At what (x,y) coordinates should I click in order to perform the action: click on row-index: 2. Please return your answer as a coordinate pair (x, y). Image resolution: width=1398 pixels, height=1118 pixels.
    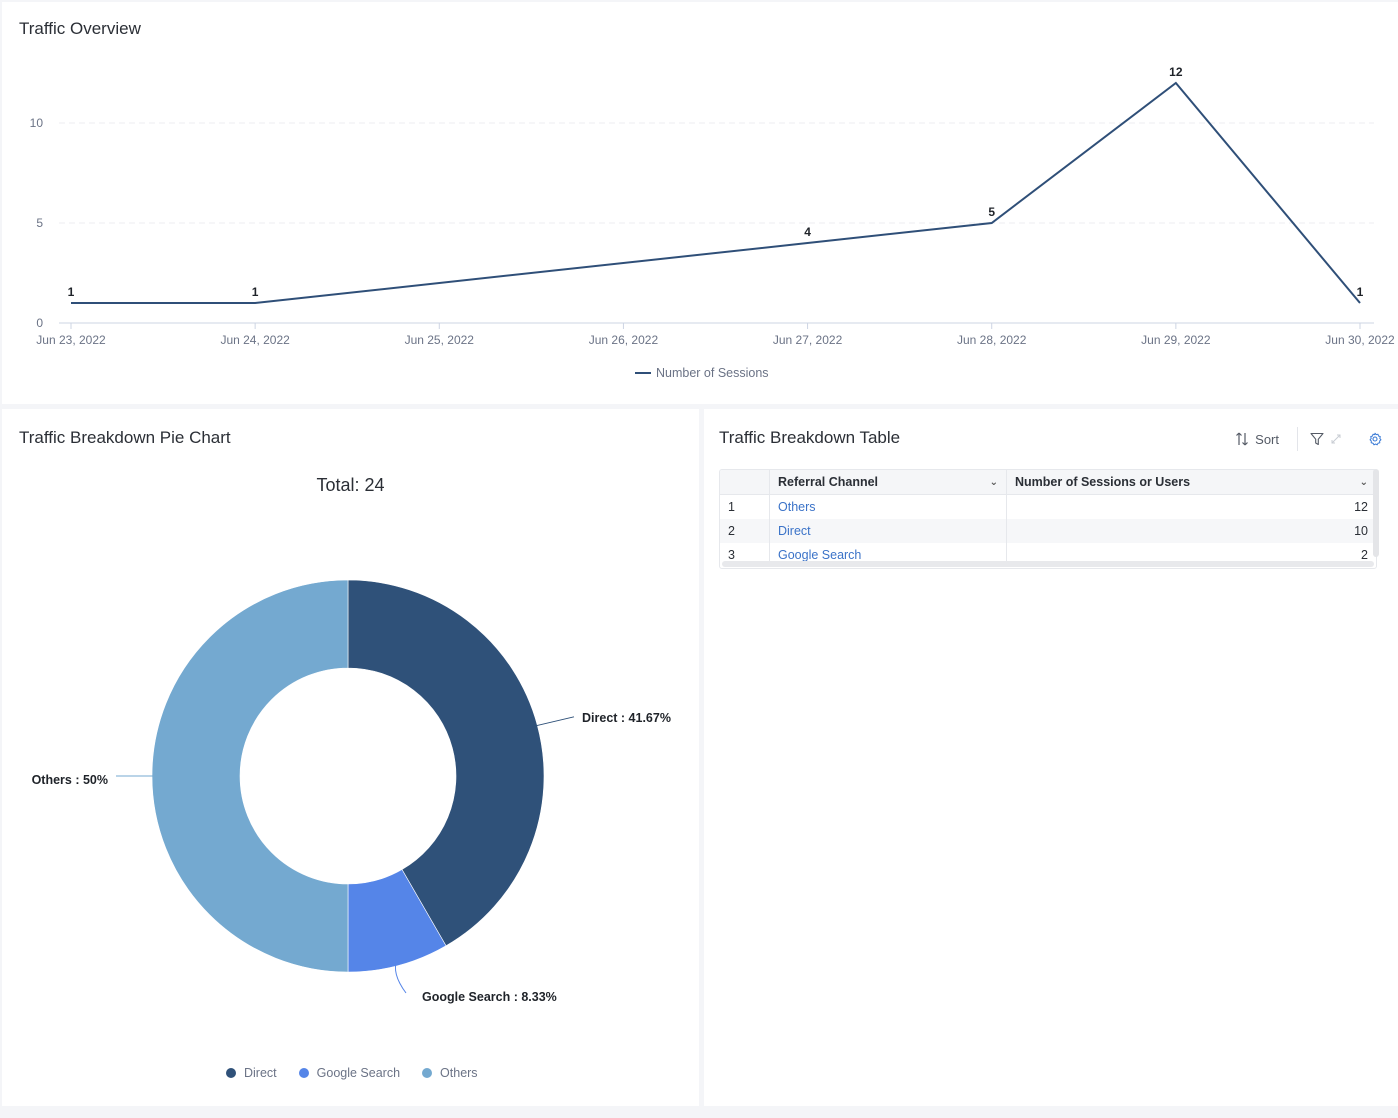
    Looking at the image, I should click on (745, 531).